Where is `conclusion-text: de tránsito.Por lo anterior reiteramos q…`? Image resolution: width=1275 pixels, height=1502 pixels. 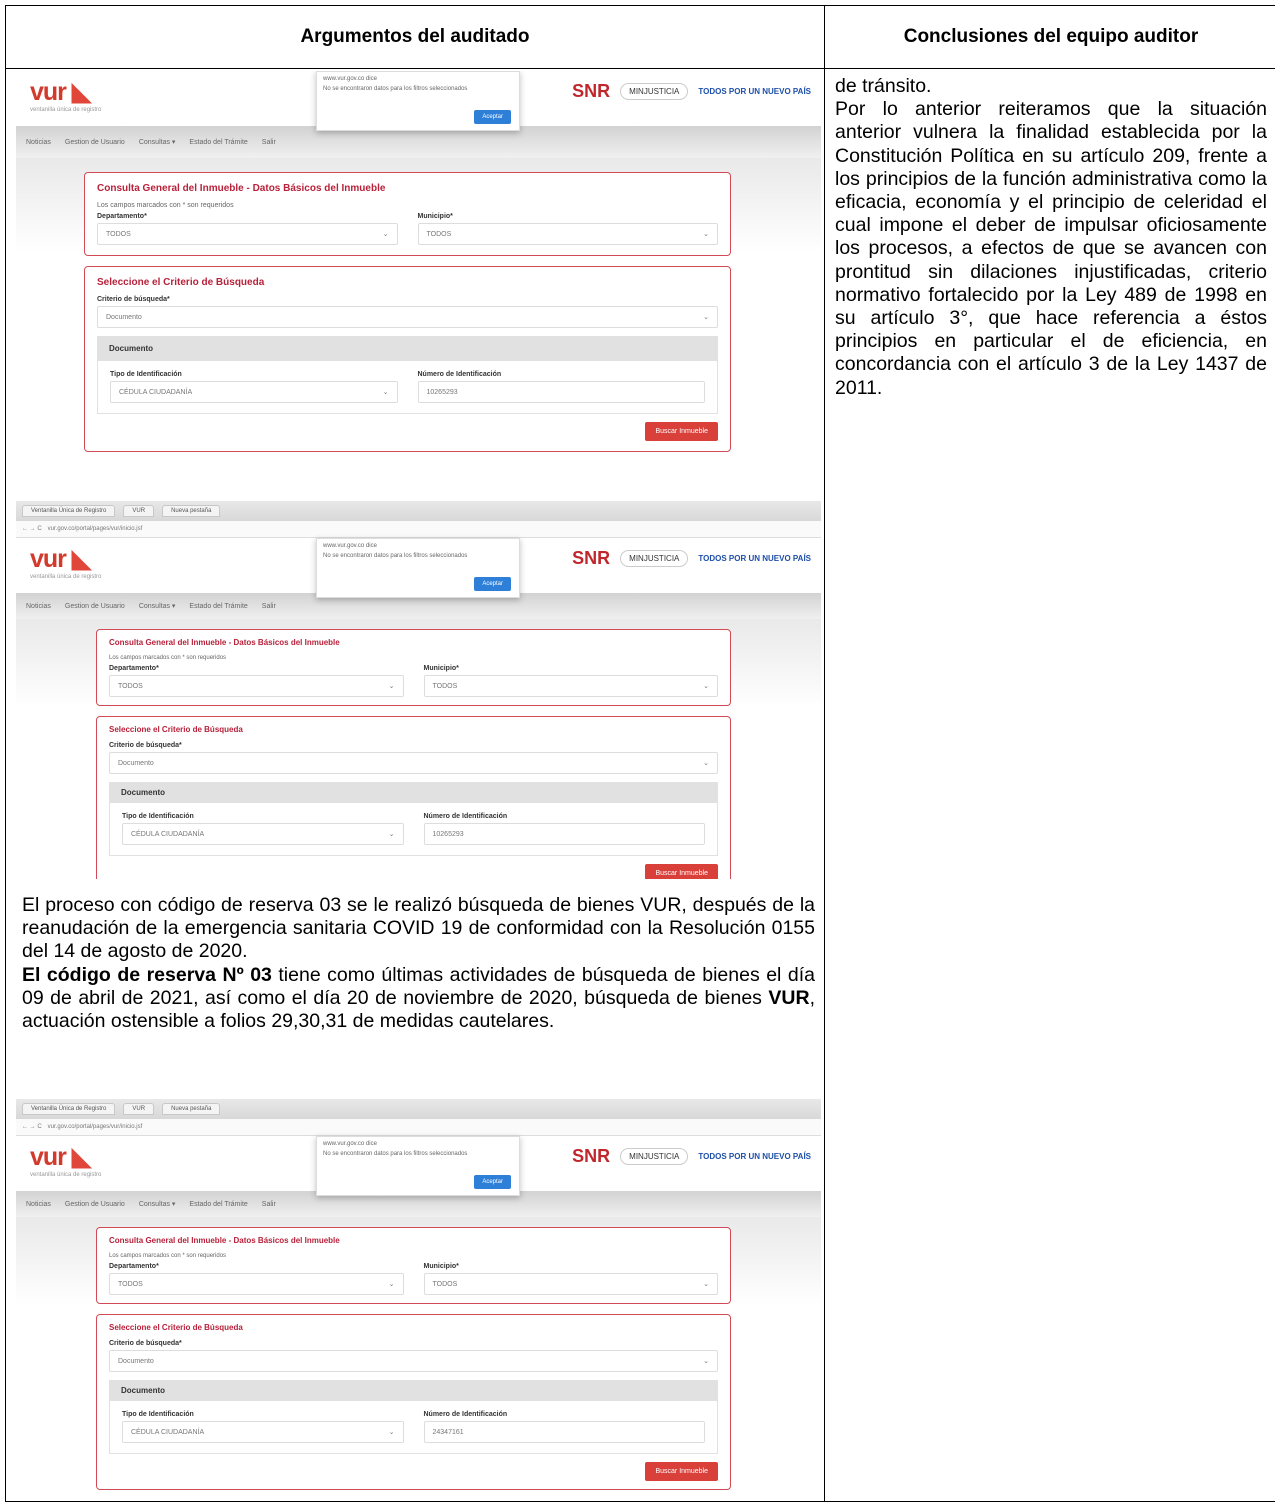
conclusion-text: de tránsito.Por lo anterior reiteramos q… is located at coordinates (1051, 237).